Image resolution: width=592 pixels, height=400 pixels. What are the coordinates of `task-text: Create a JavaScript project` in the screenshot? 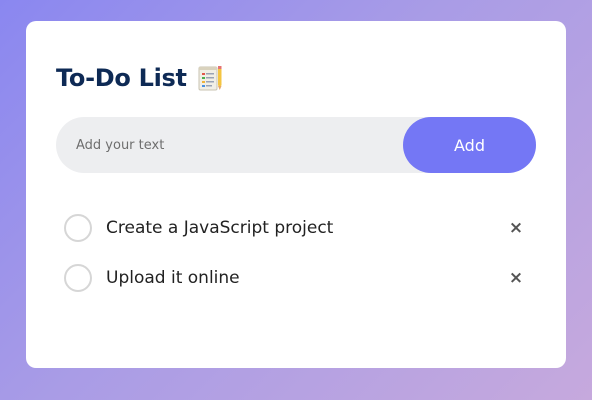 It's located at (219, 228).